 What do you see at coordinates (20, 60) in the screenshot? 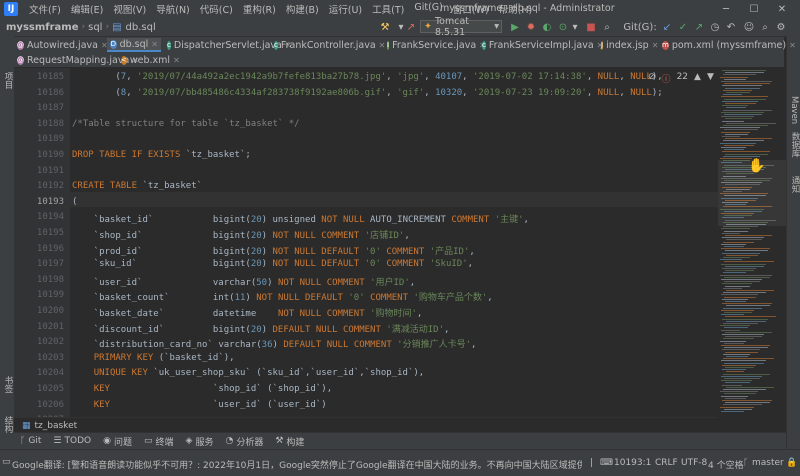
I see `file-type-icon: @` at bounding box center [20, 60].